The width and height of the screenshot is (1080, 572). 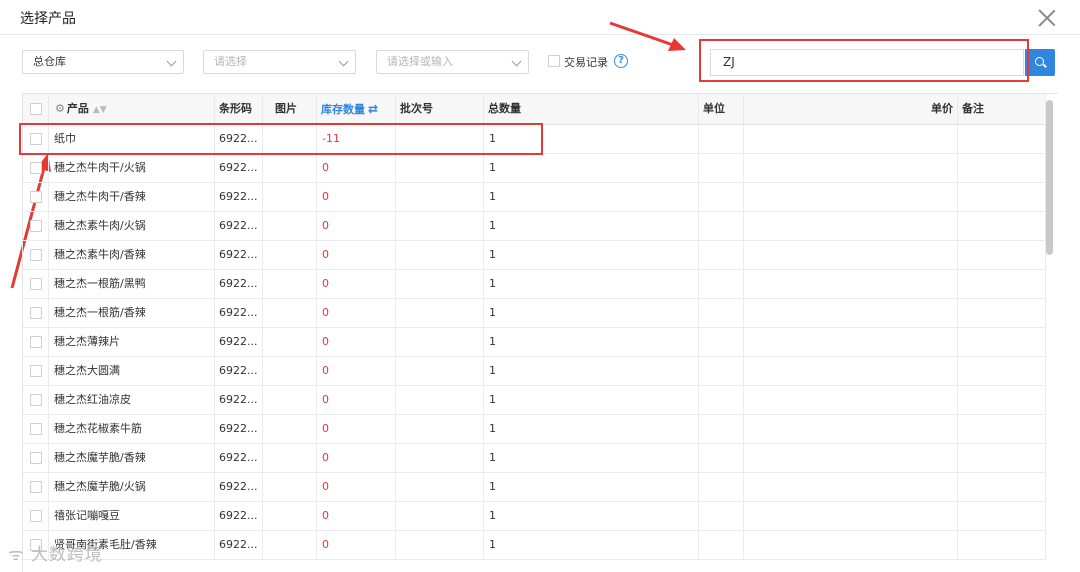 What do you see at coordinates (343, 109) in the screenshot?
I see `header-stock-label: 库存数量` at bounding box center [343, 109].